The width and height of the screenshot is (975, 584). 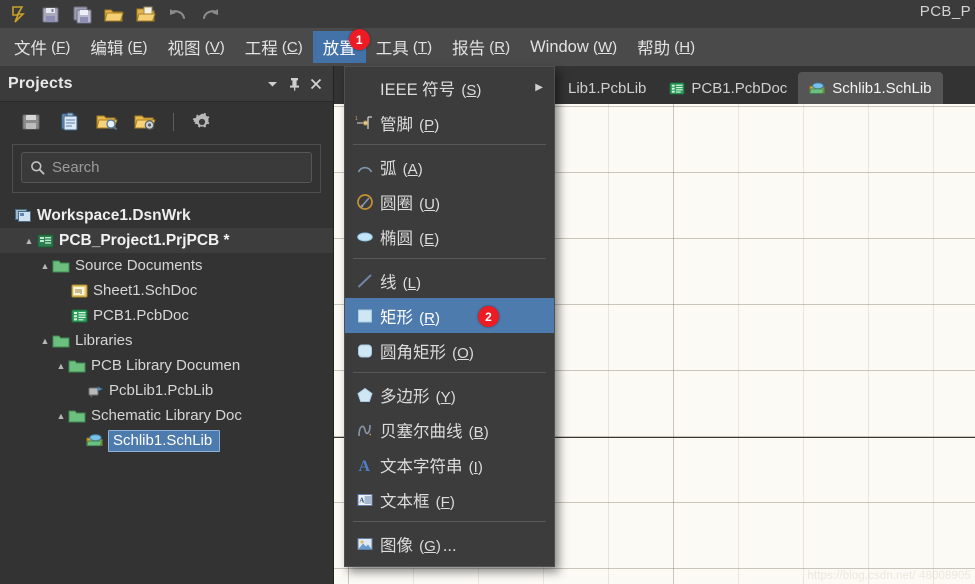 I want to click on save-all-icon, so click(x=82, y=14).